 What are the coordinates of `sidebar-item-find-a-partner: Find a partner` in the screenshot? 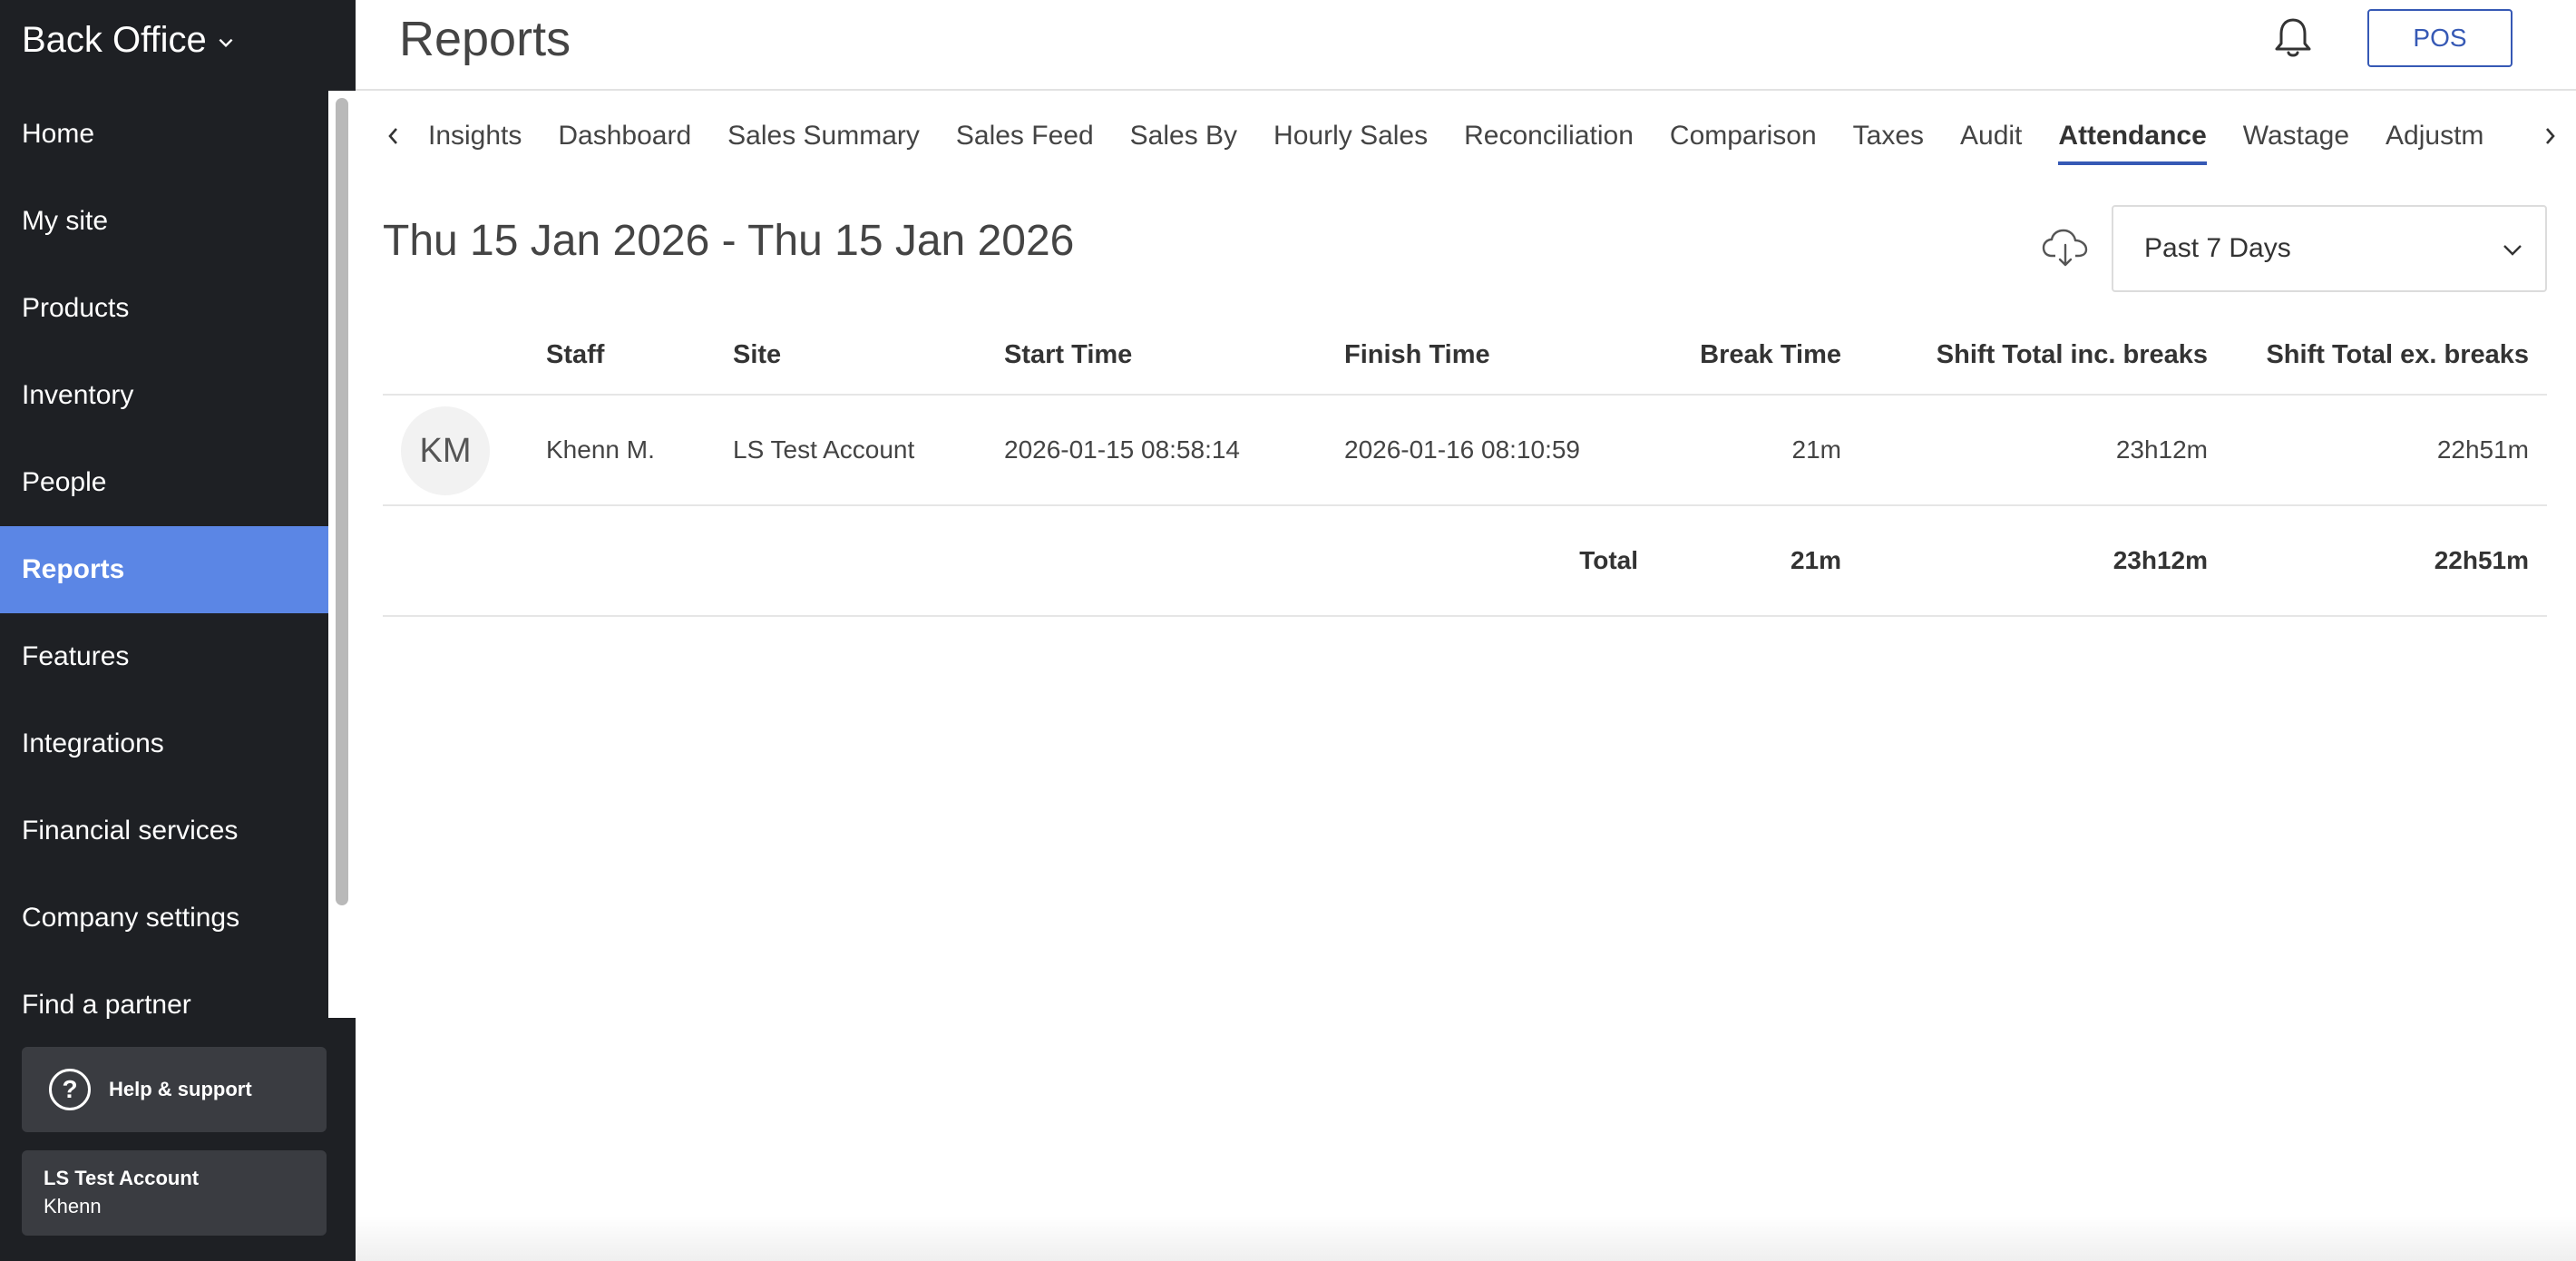 It's located at (164, 1005).